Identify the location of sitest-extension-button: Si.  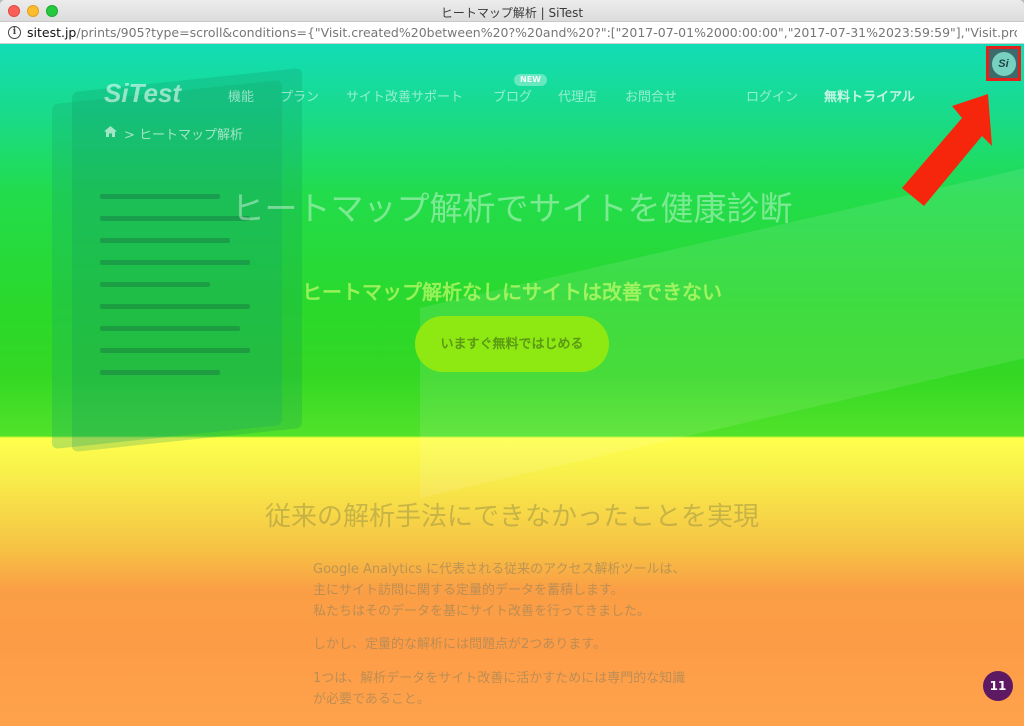
(1003, 63).